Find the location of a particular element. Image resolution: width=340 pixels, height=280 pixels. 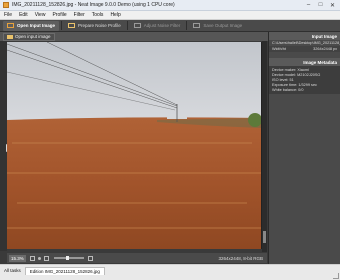

tab-all-tasks: All tasks is located at coordinates (12, 270).